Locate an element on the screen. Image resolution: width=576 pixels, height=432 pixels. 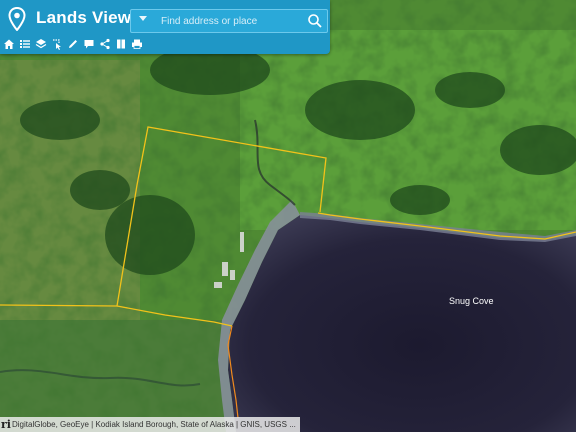
esri-logo: ri is located at coordinates (6, 424).